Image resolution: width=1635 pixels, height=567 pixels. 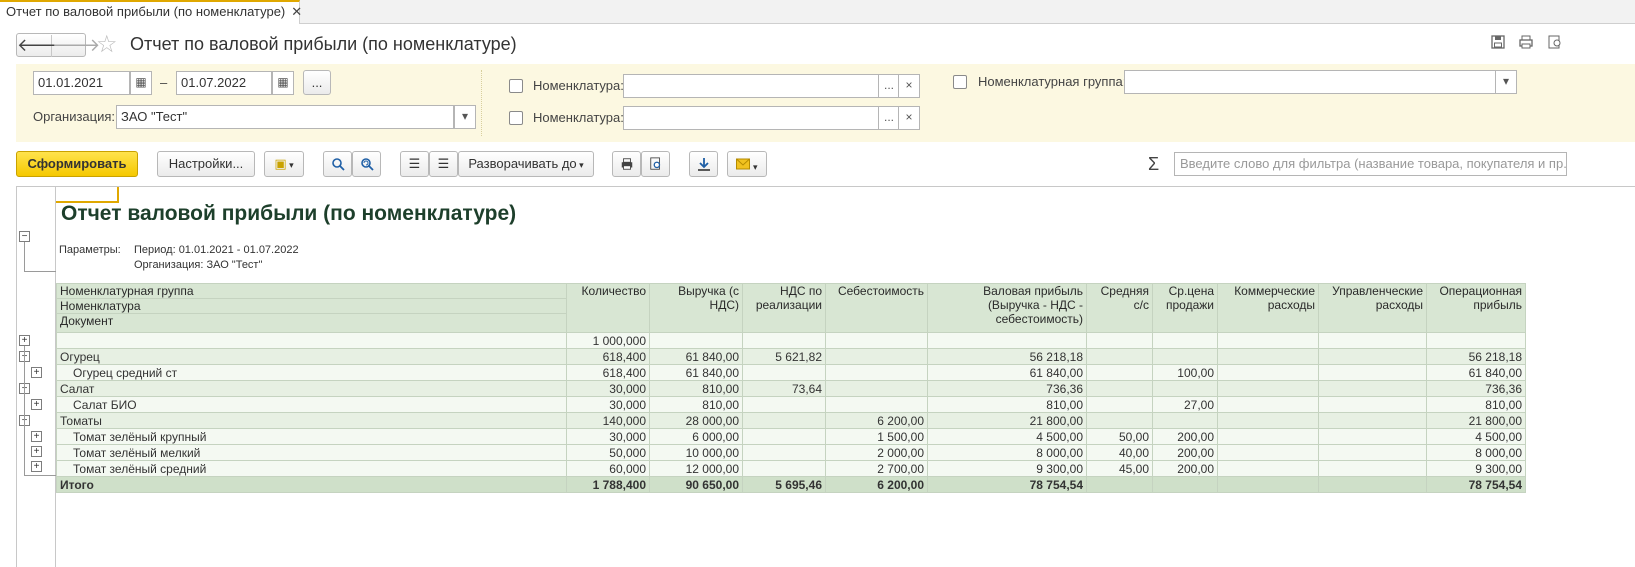 What do you see at coordinates (285, 117) in the screenshot?
I see `org-input: ЗАО "Тест"` at bounding box center [285, 117].